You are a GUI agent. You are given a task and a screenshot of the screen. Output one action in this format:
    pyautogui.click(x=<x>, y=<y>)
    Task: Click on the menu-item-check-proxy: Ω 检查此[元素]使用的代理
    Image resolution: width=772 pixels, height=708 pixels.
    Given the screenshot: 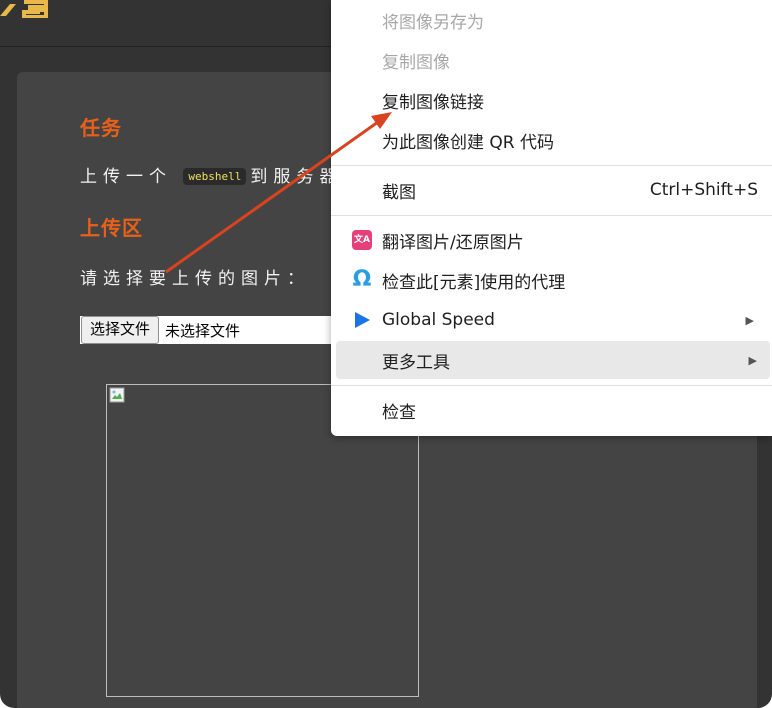 What is the action you would take?
    pyautogui.click(x=551, y=280)
    